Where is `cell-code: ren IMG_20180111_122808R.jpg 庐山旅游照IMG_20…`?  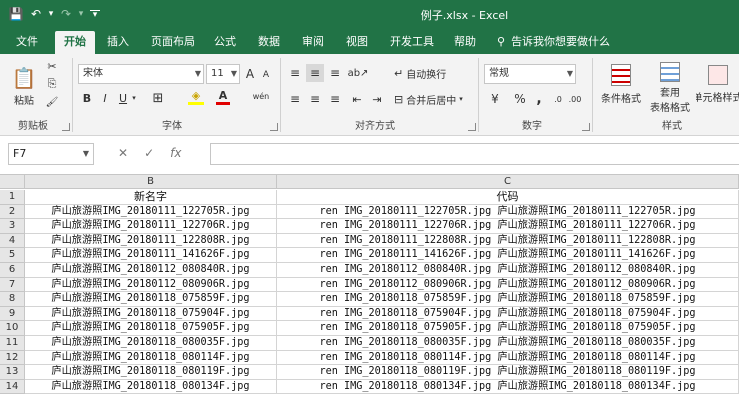
cell-code: ren IMG_20180111_122808R.jpg 庐山旅游照IMG_20… is located at coordinates (508, 241).